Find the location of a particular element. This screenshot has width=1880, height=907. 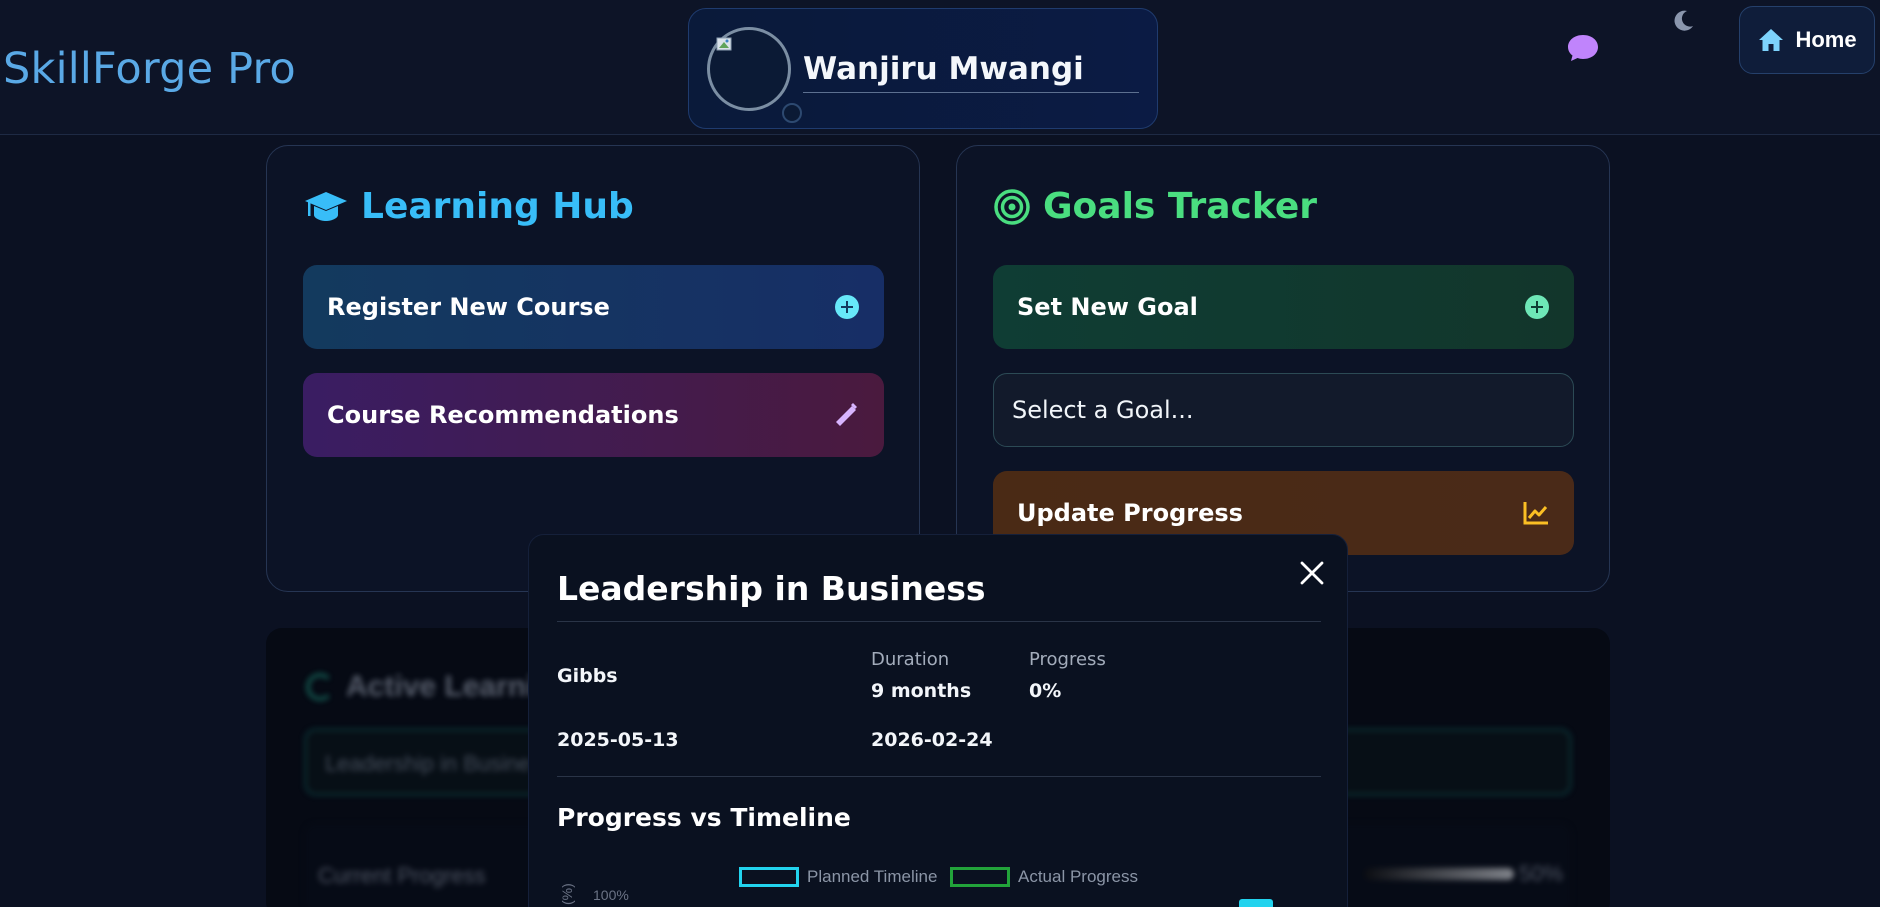

goals-tracker-title: Goals Tracker is located at coordinates (1155, 206).